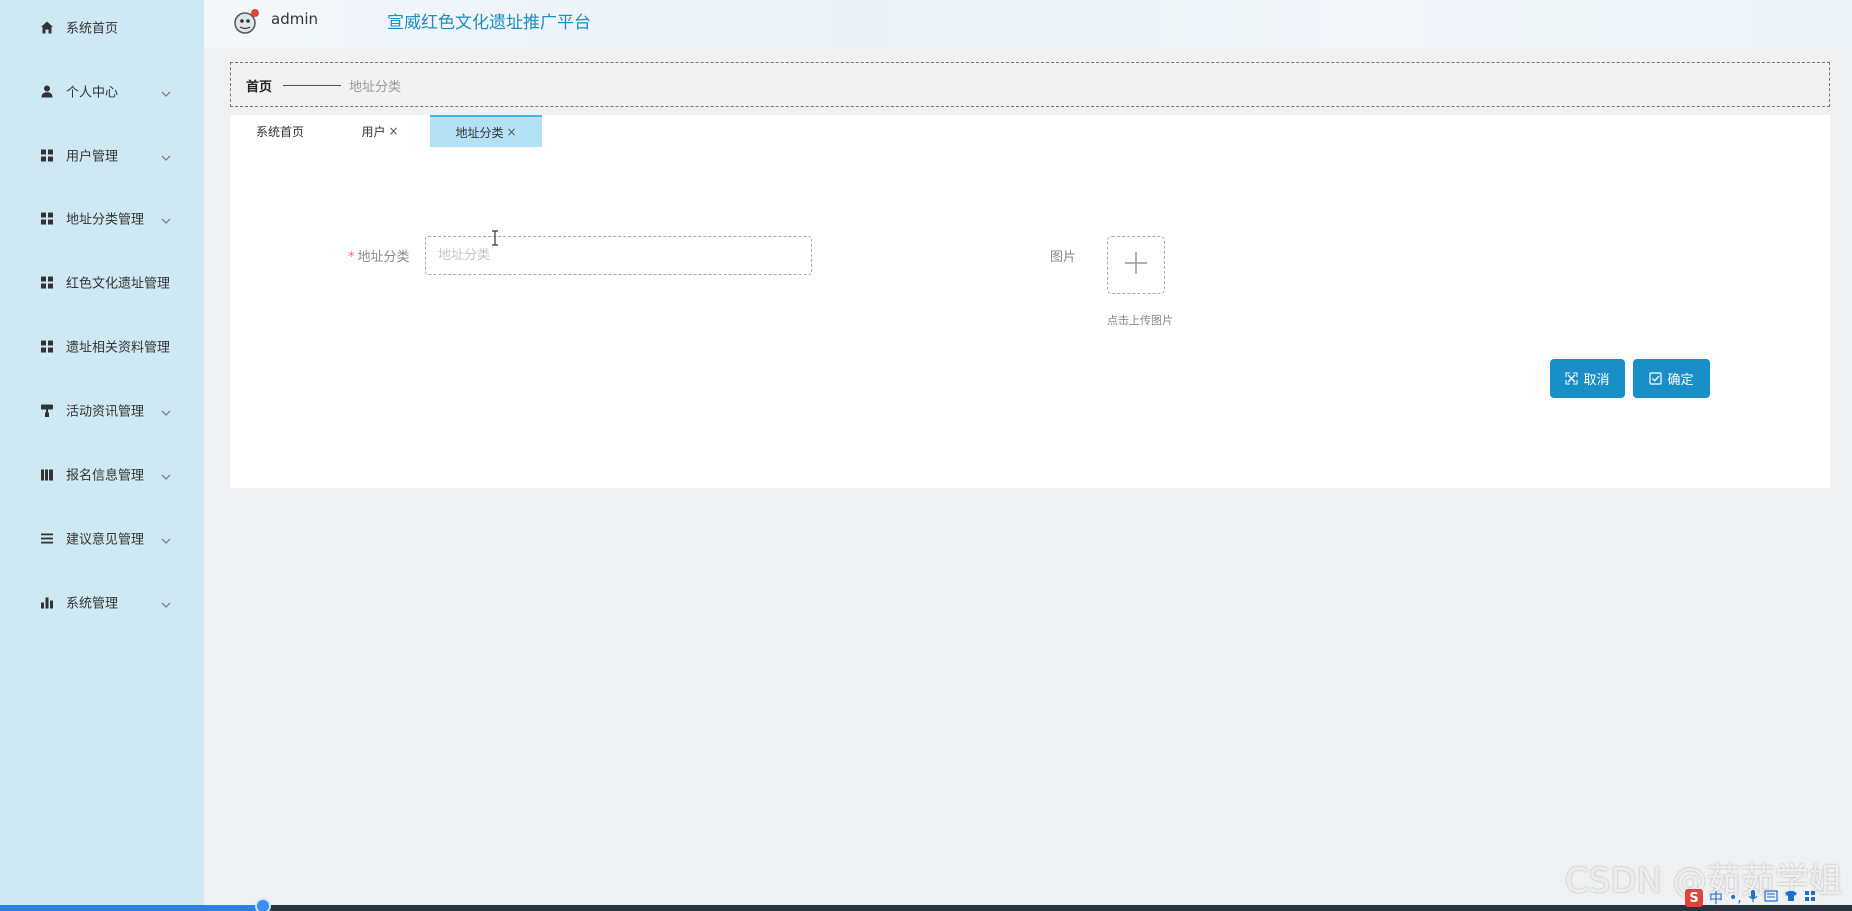  I want to click on sidebar-item-label: 报名信息管理, so click(105, 476).